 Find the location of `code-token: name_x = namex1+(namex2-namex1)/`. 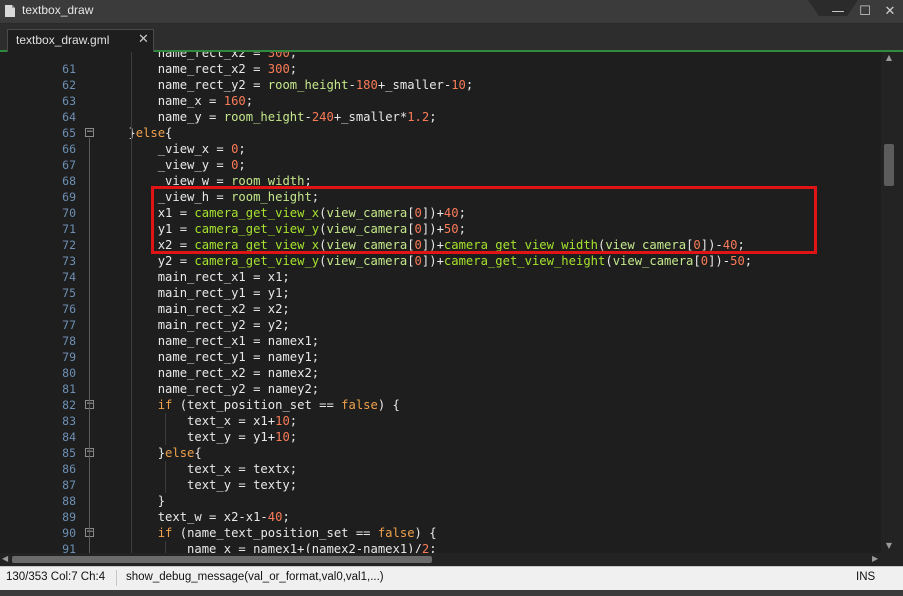

code-token: name_x = namex1+(namex2-namex1)/ is located at coordinates (260, 547).